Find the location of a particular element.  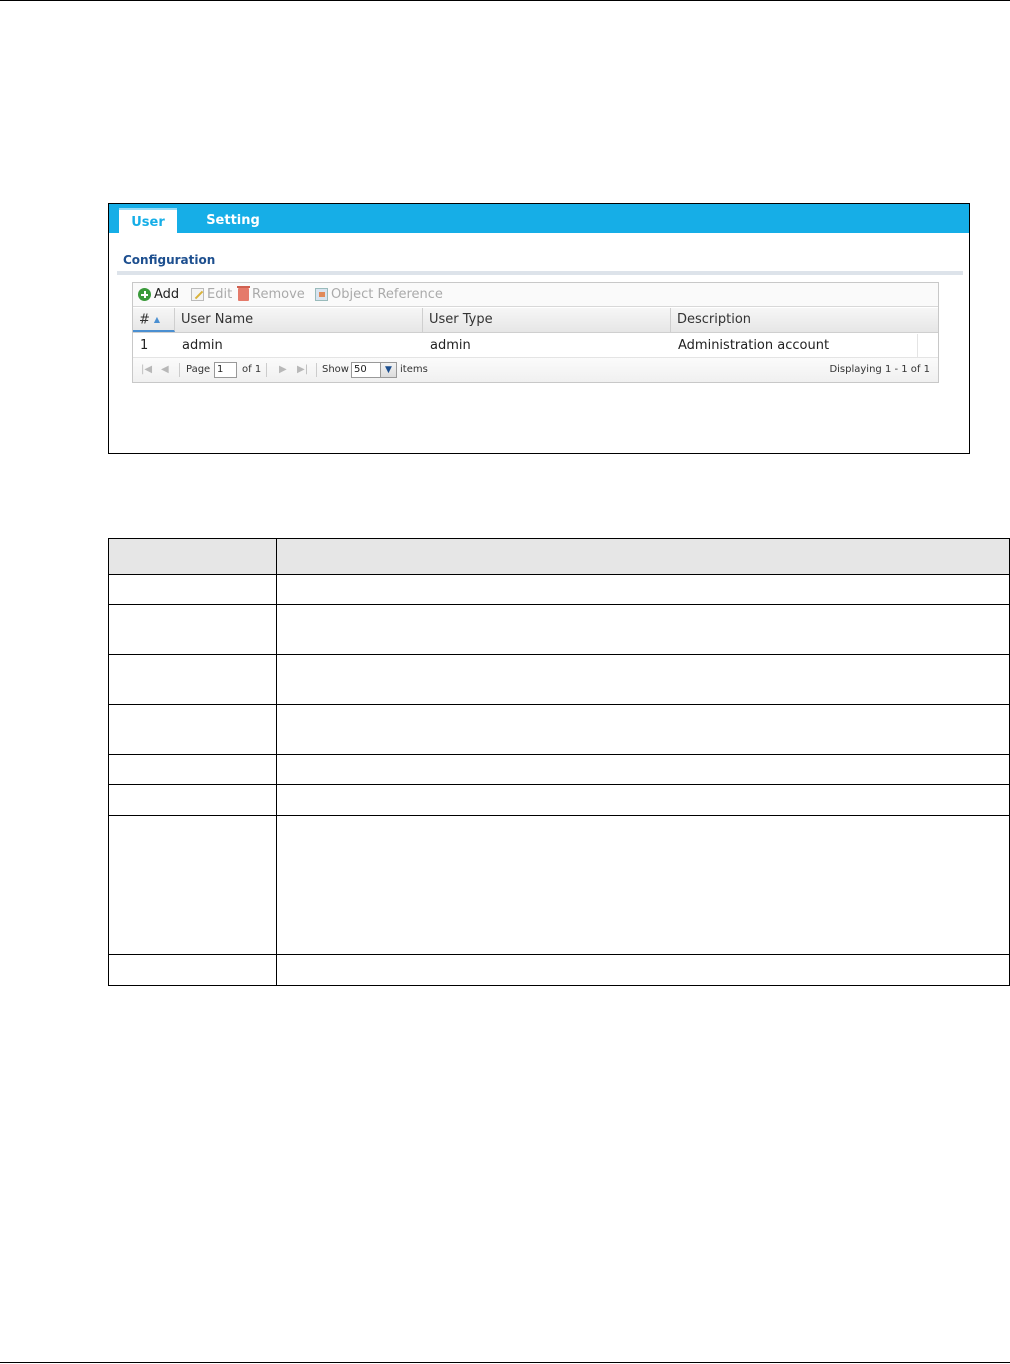

grid-toolbar: Add Edit Remove Object Reference is located at coordinates (535, 295).